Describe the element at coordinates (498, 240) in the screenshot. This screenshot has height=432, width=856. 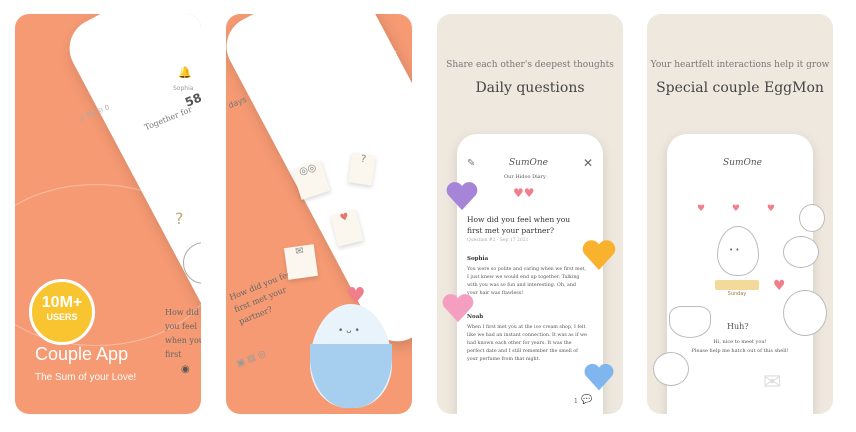
I see `question-meta: Question #2 · Sep 17 2021` at that location.